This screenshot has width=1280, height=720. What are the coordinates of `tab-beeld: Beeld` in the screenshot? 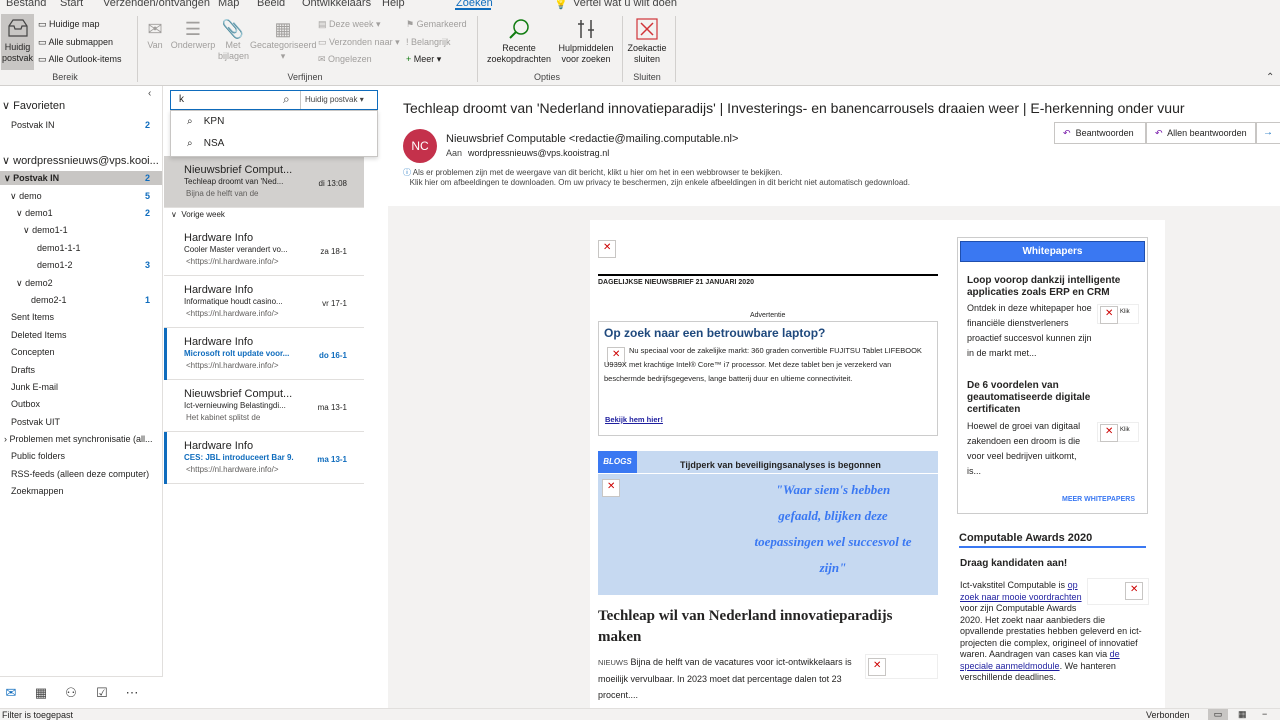 It's located at (271, 4).